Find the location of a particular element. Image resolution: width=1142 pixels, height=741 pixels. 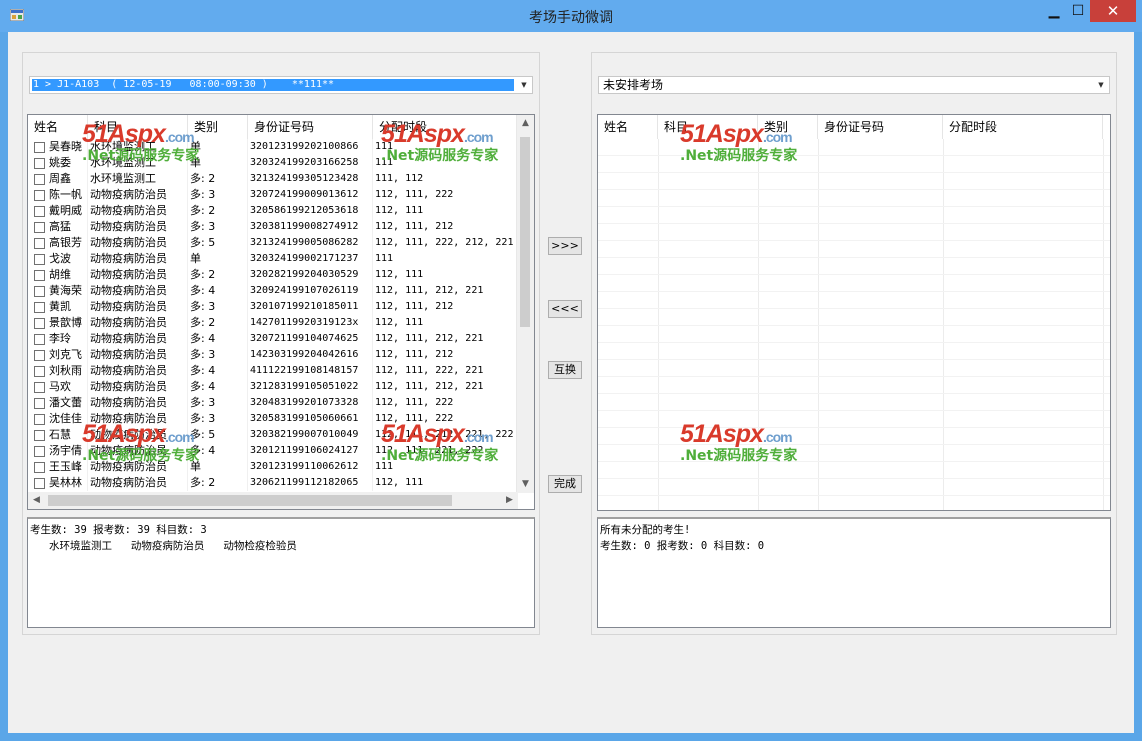

table-row: 王玉峰 动物疫病防治员单 320123199110062612 111 is located at coordinates (281, 467).